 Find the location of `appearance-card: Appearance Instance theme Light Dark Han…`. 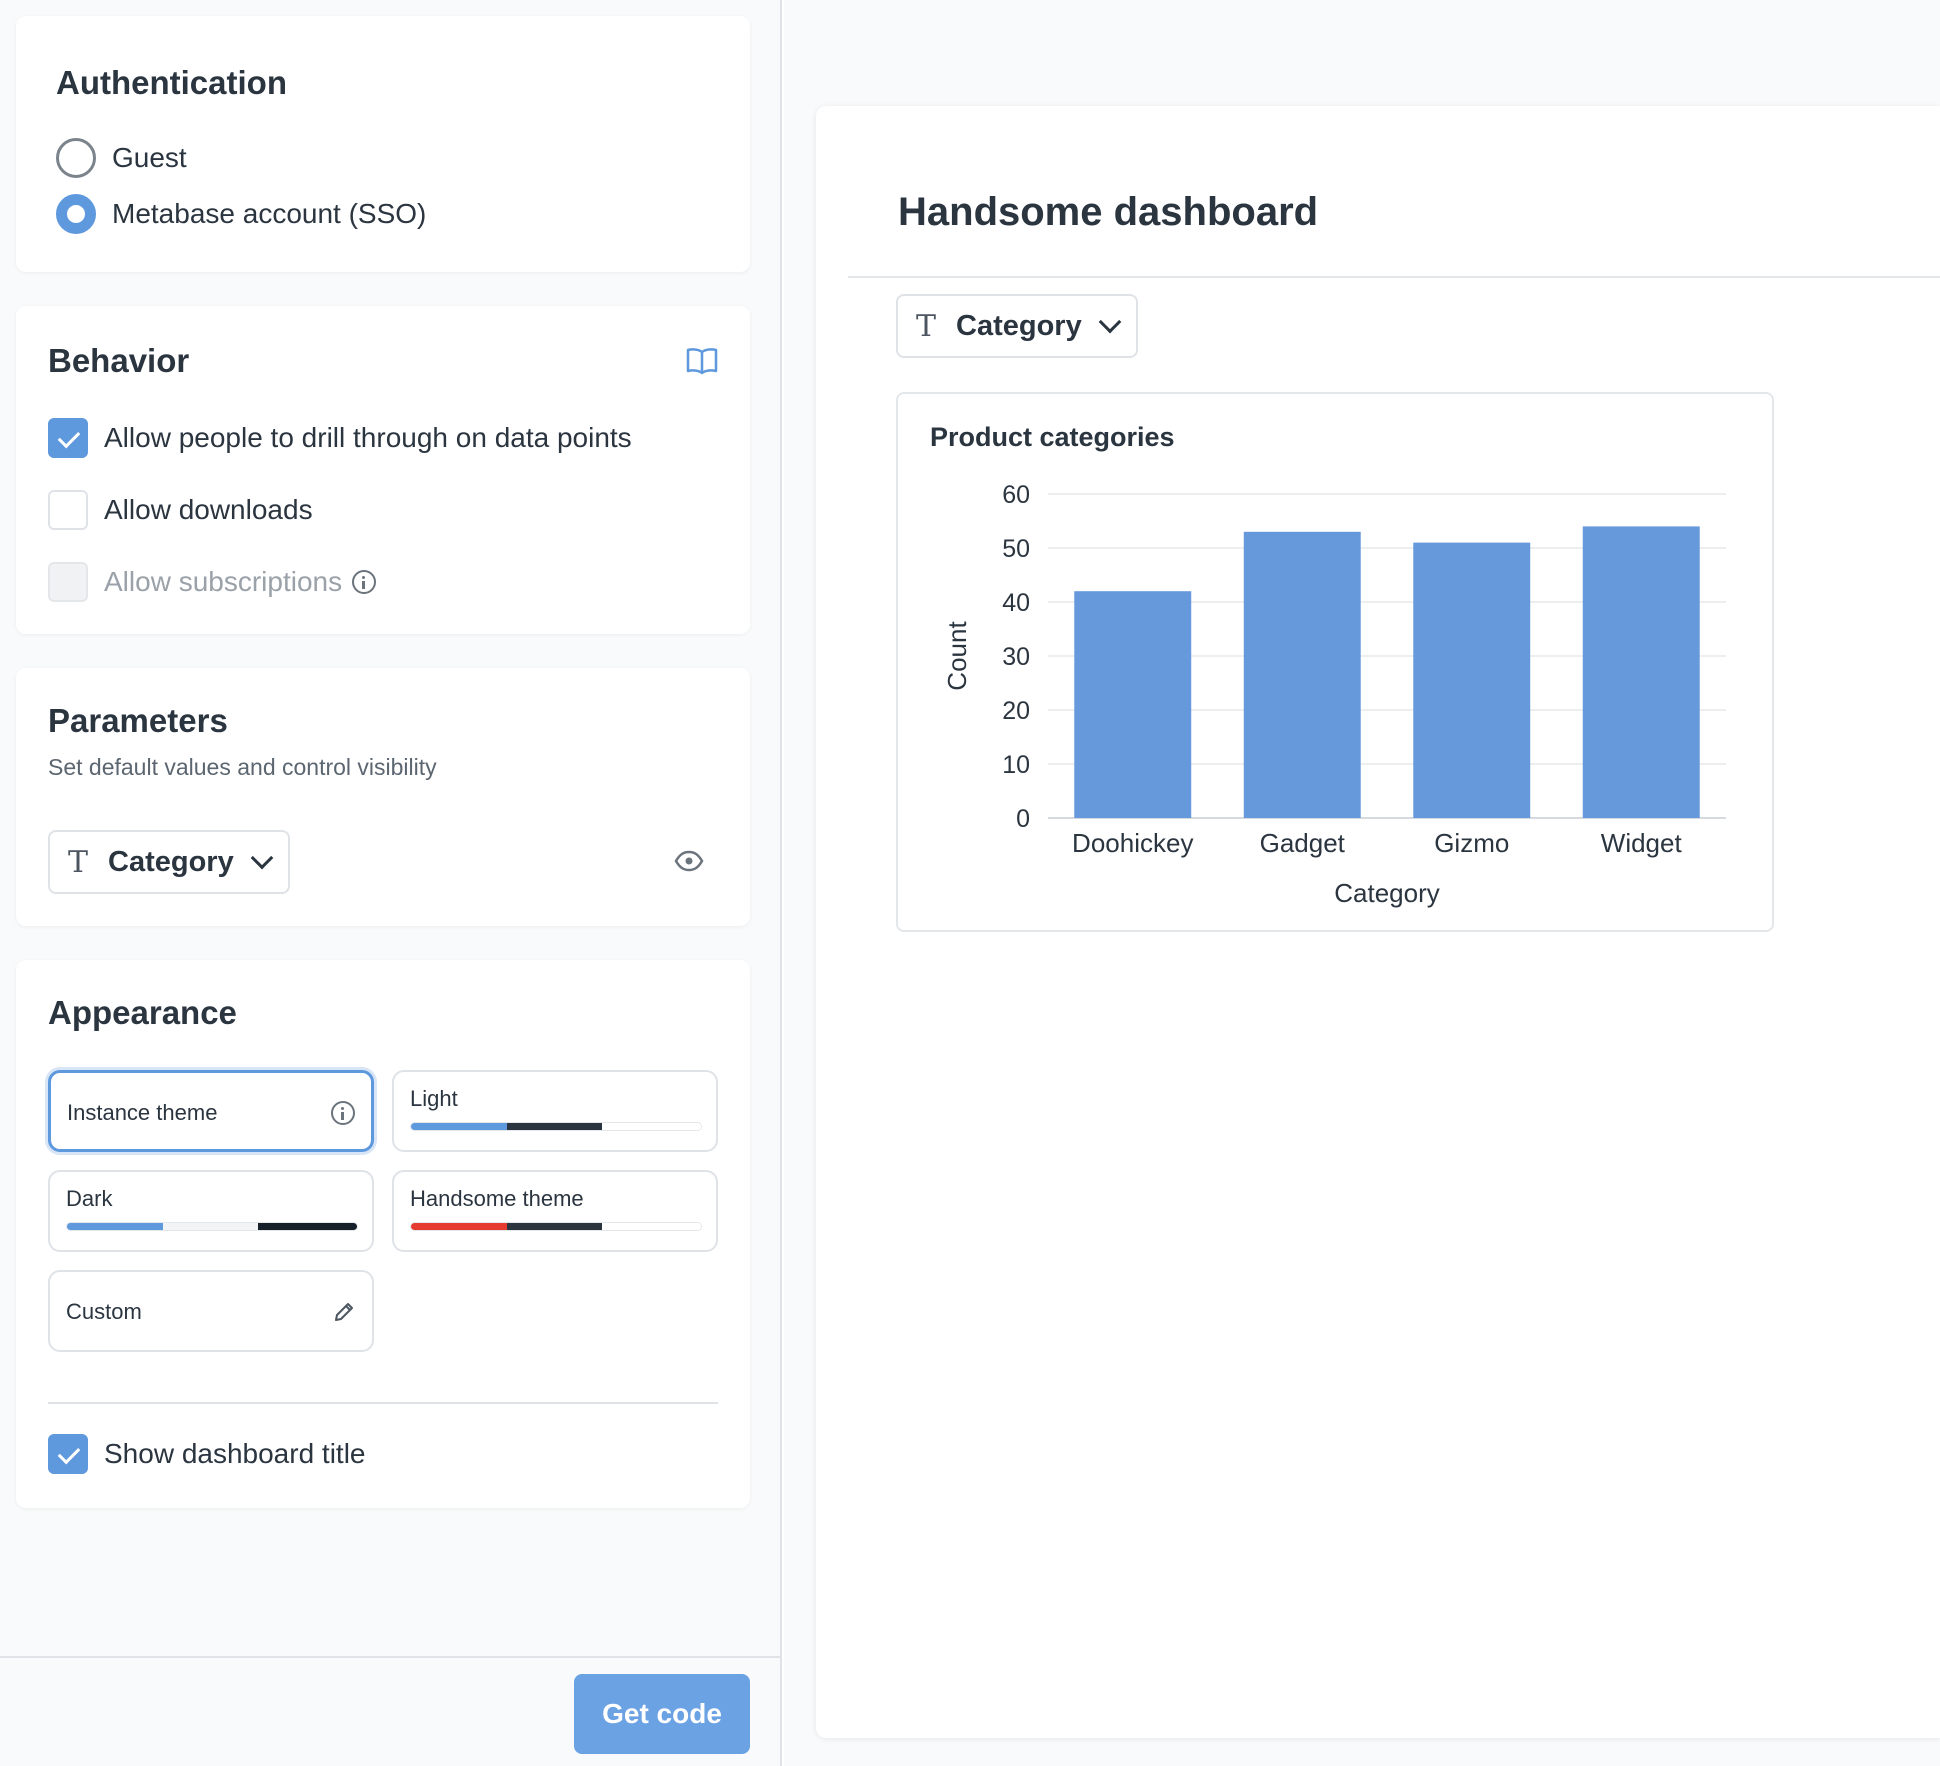

appearance-card: Appearance Instance theme Light Dark Han… is located at coordinates (383, 1234).